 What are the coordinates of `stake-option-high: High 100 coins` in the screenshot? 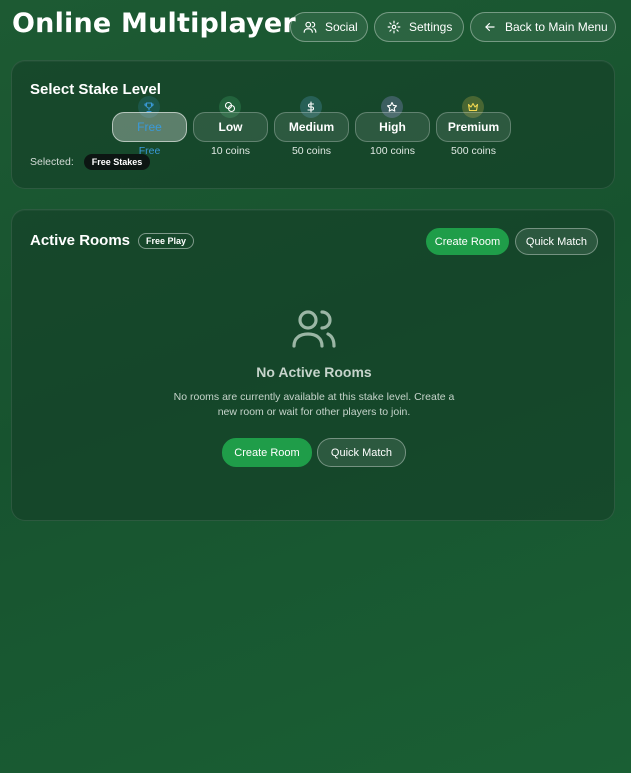 It's located at (392, 126).